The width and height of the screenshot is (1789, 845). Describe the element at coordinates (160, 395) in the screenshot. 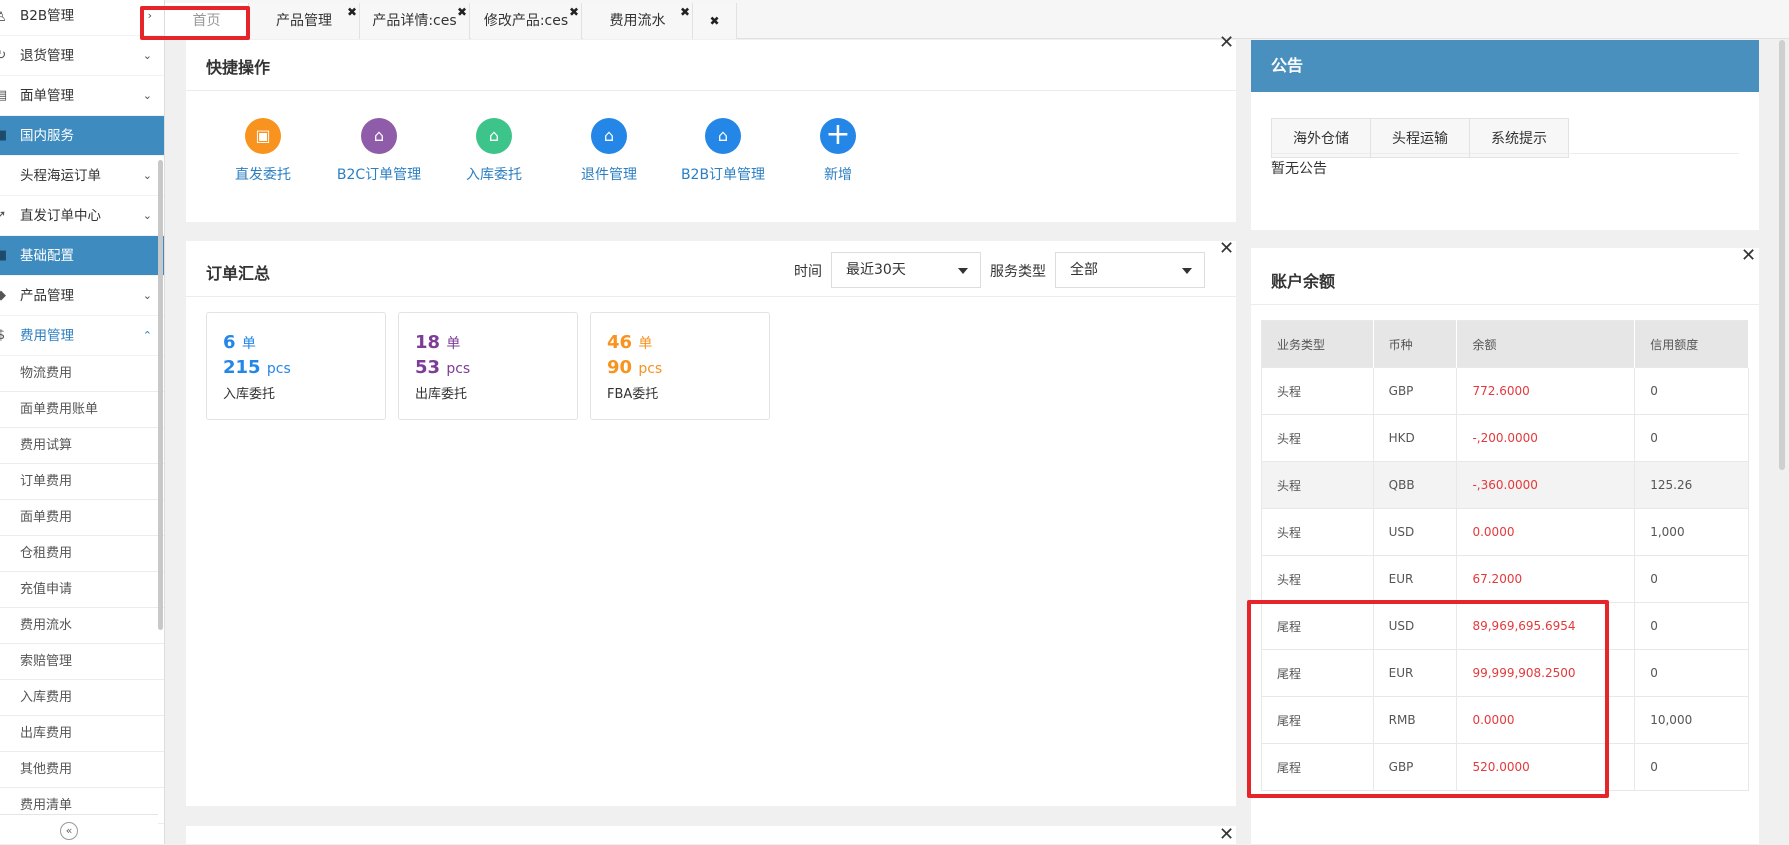

I see `sidebar-scrollbar` at that location.